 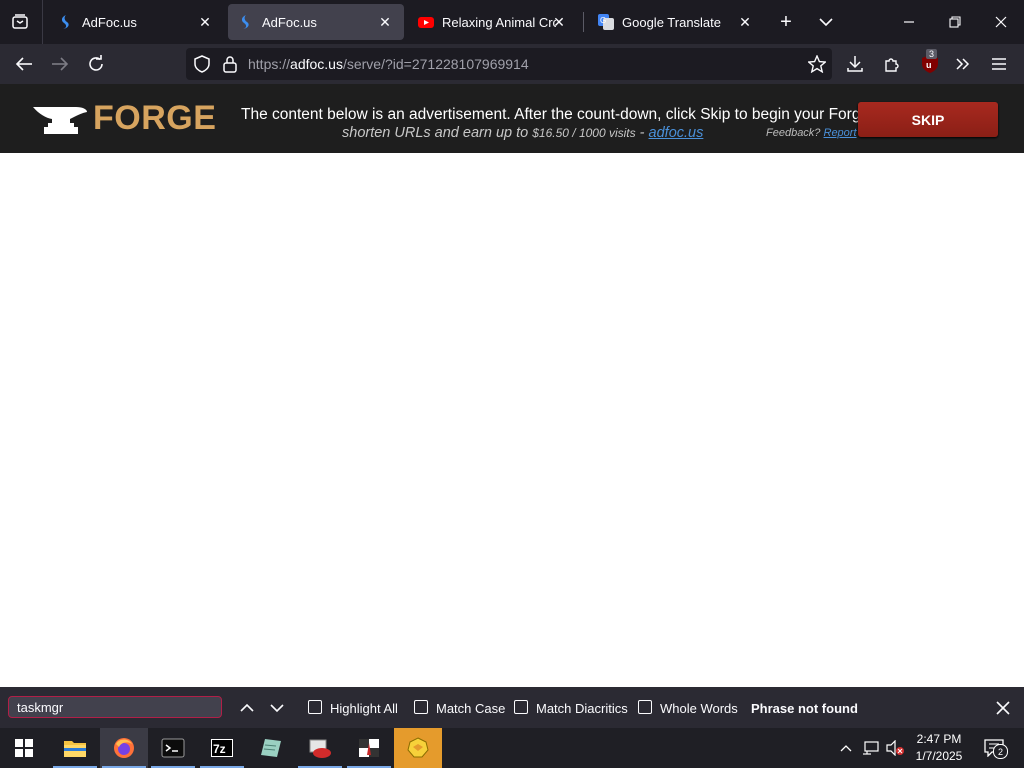 I want to click on tab-overview-button, so click(x=20, y=22).